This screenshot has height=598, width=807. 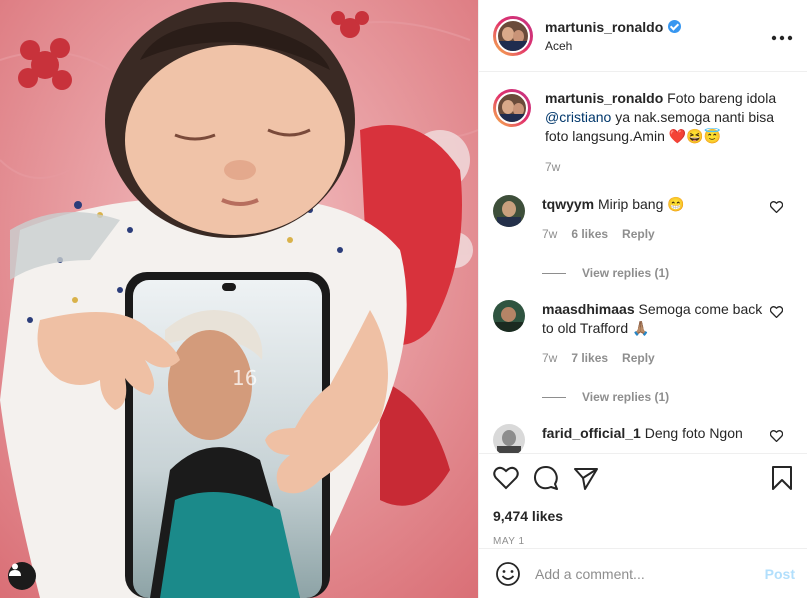 I want to click on caption-username: martunis_ronaldo, so click(x=604, y=98).